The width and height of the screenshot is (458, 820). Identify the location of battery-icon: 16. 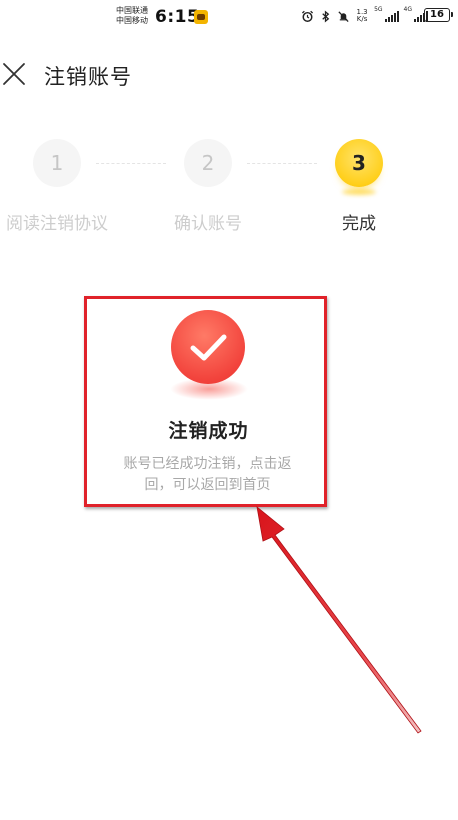
(438, 15).